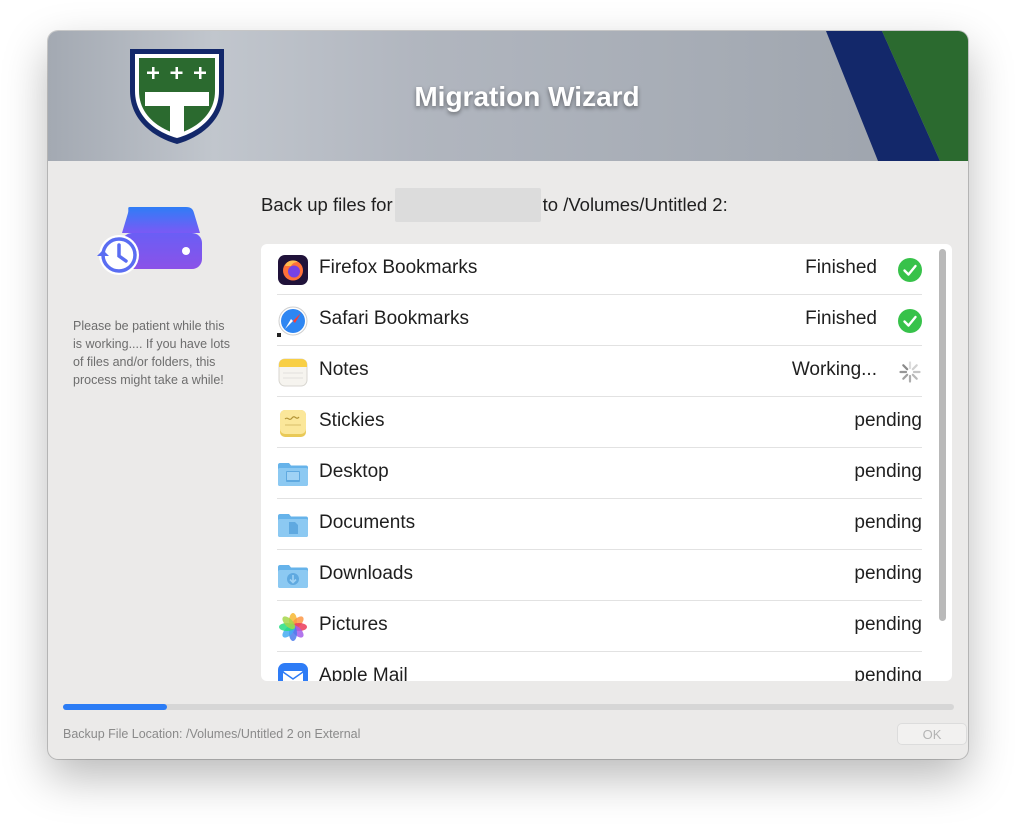 The image size is (1016, 826). I want to click on downloads-folder-icon, so click(293, 576).